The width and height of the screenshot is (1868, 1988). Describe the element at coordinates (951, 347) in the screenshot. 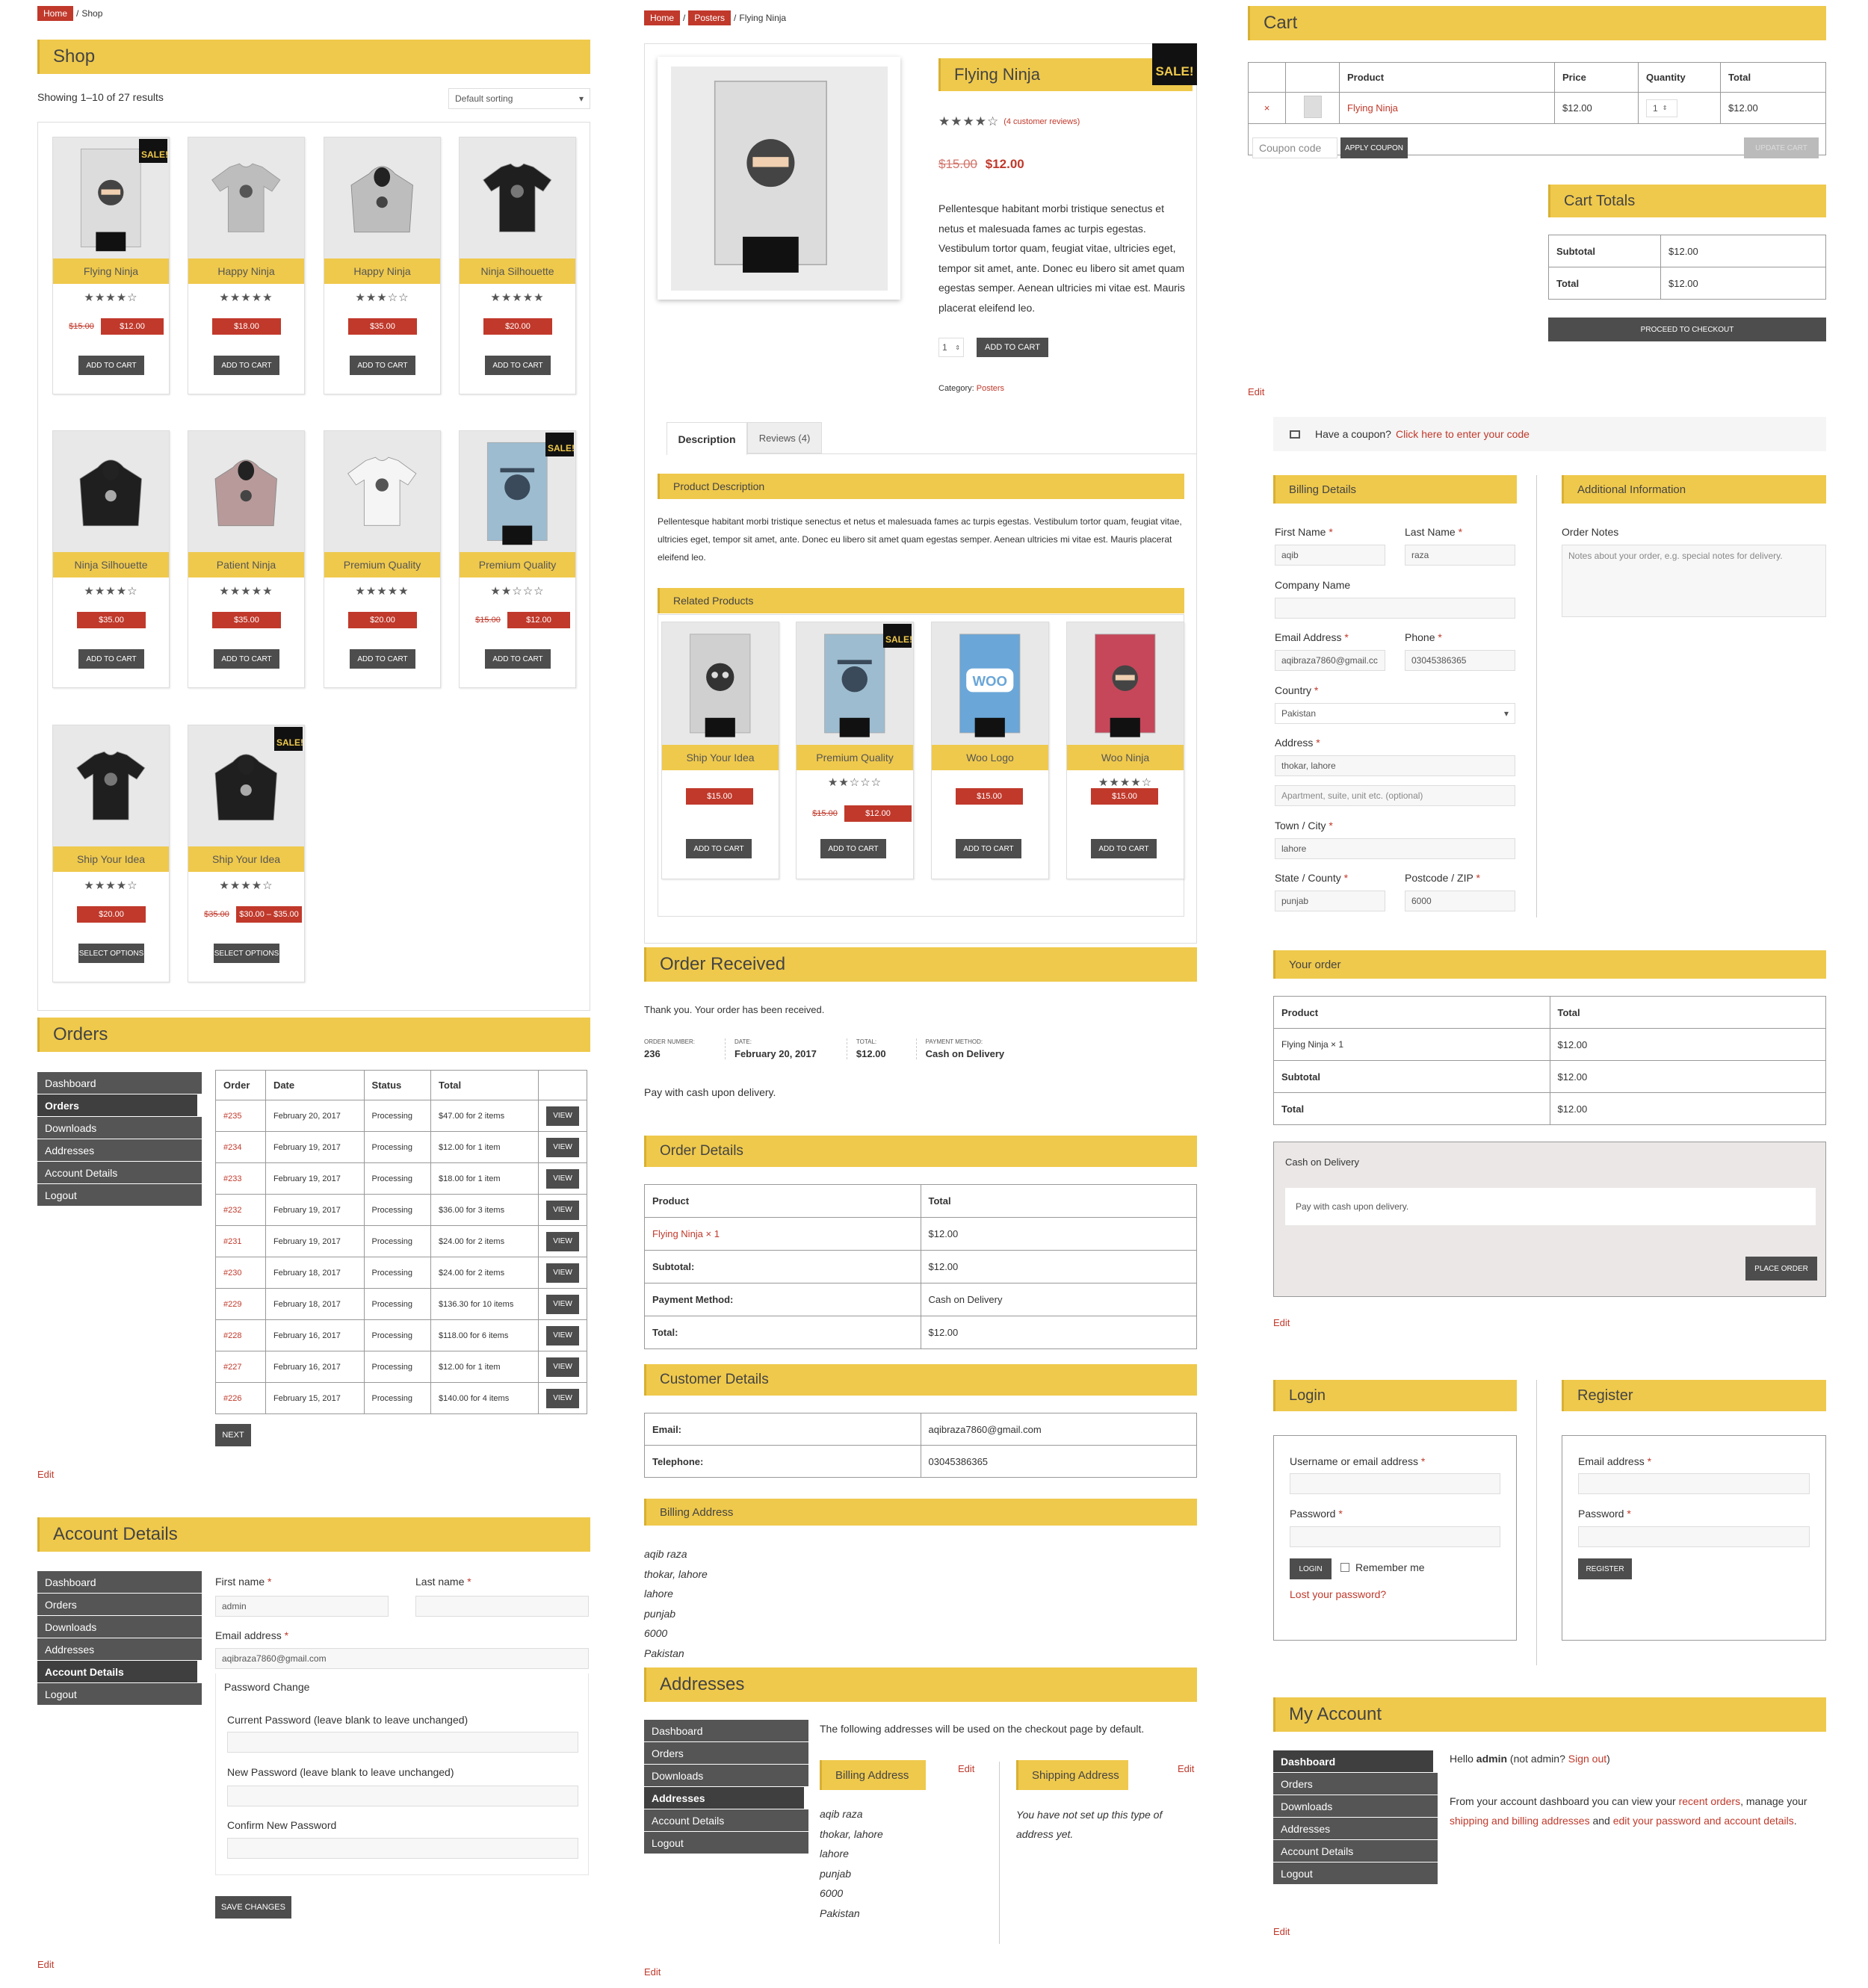

I see `quantity-stepper: 1 ⇕` at that location.